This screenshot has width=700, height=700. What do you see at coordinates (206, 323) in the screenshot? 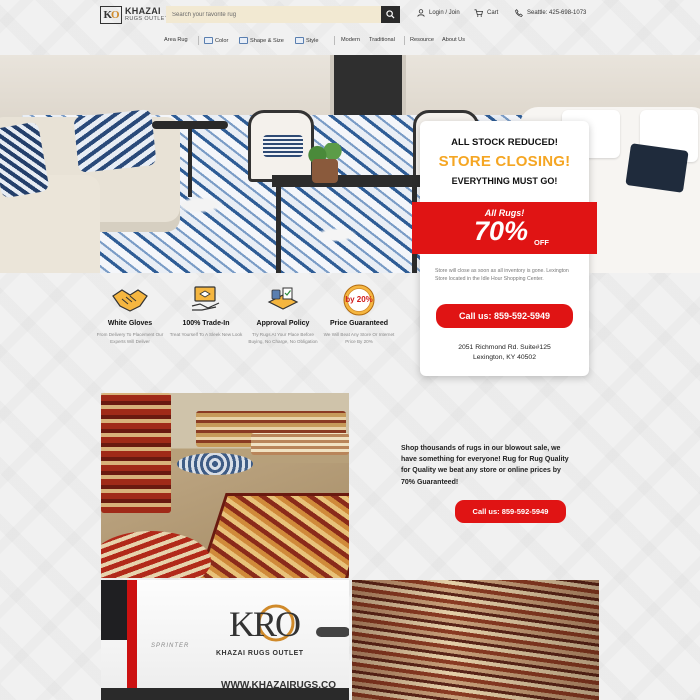
I see `feature-title: 100% Trade-In` at bounding box center [206, 323].